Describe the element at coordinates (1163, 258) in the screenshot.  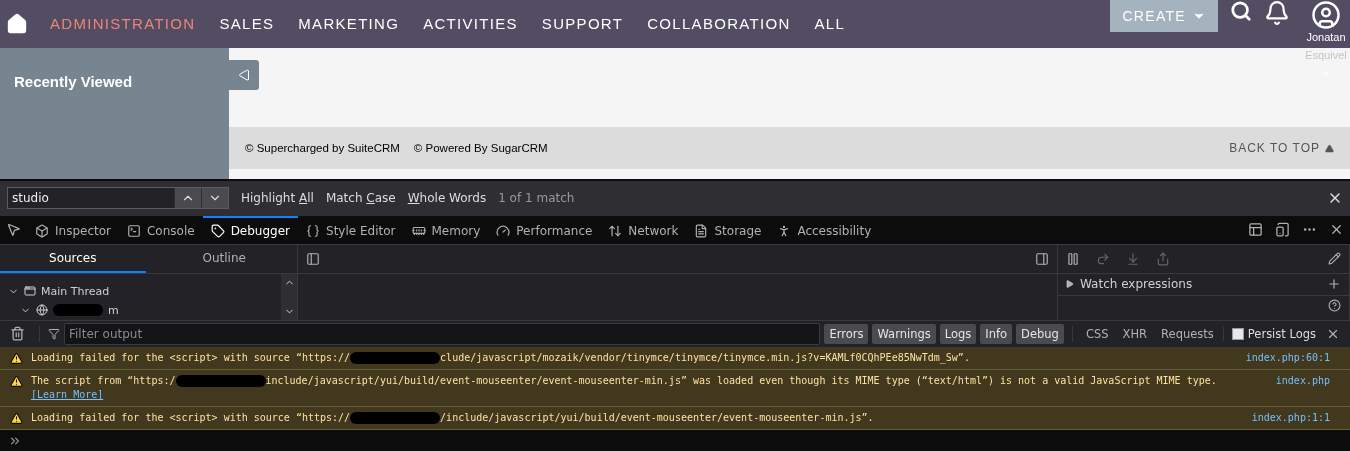
I see `step-out-icon` at that location.